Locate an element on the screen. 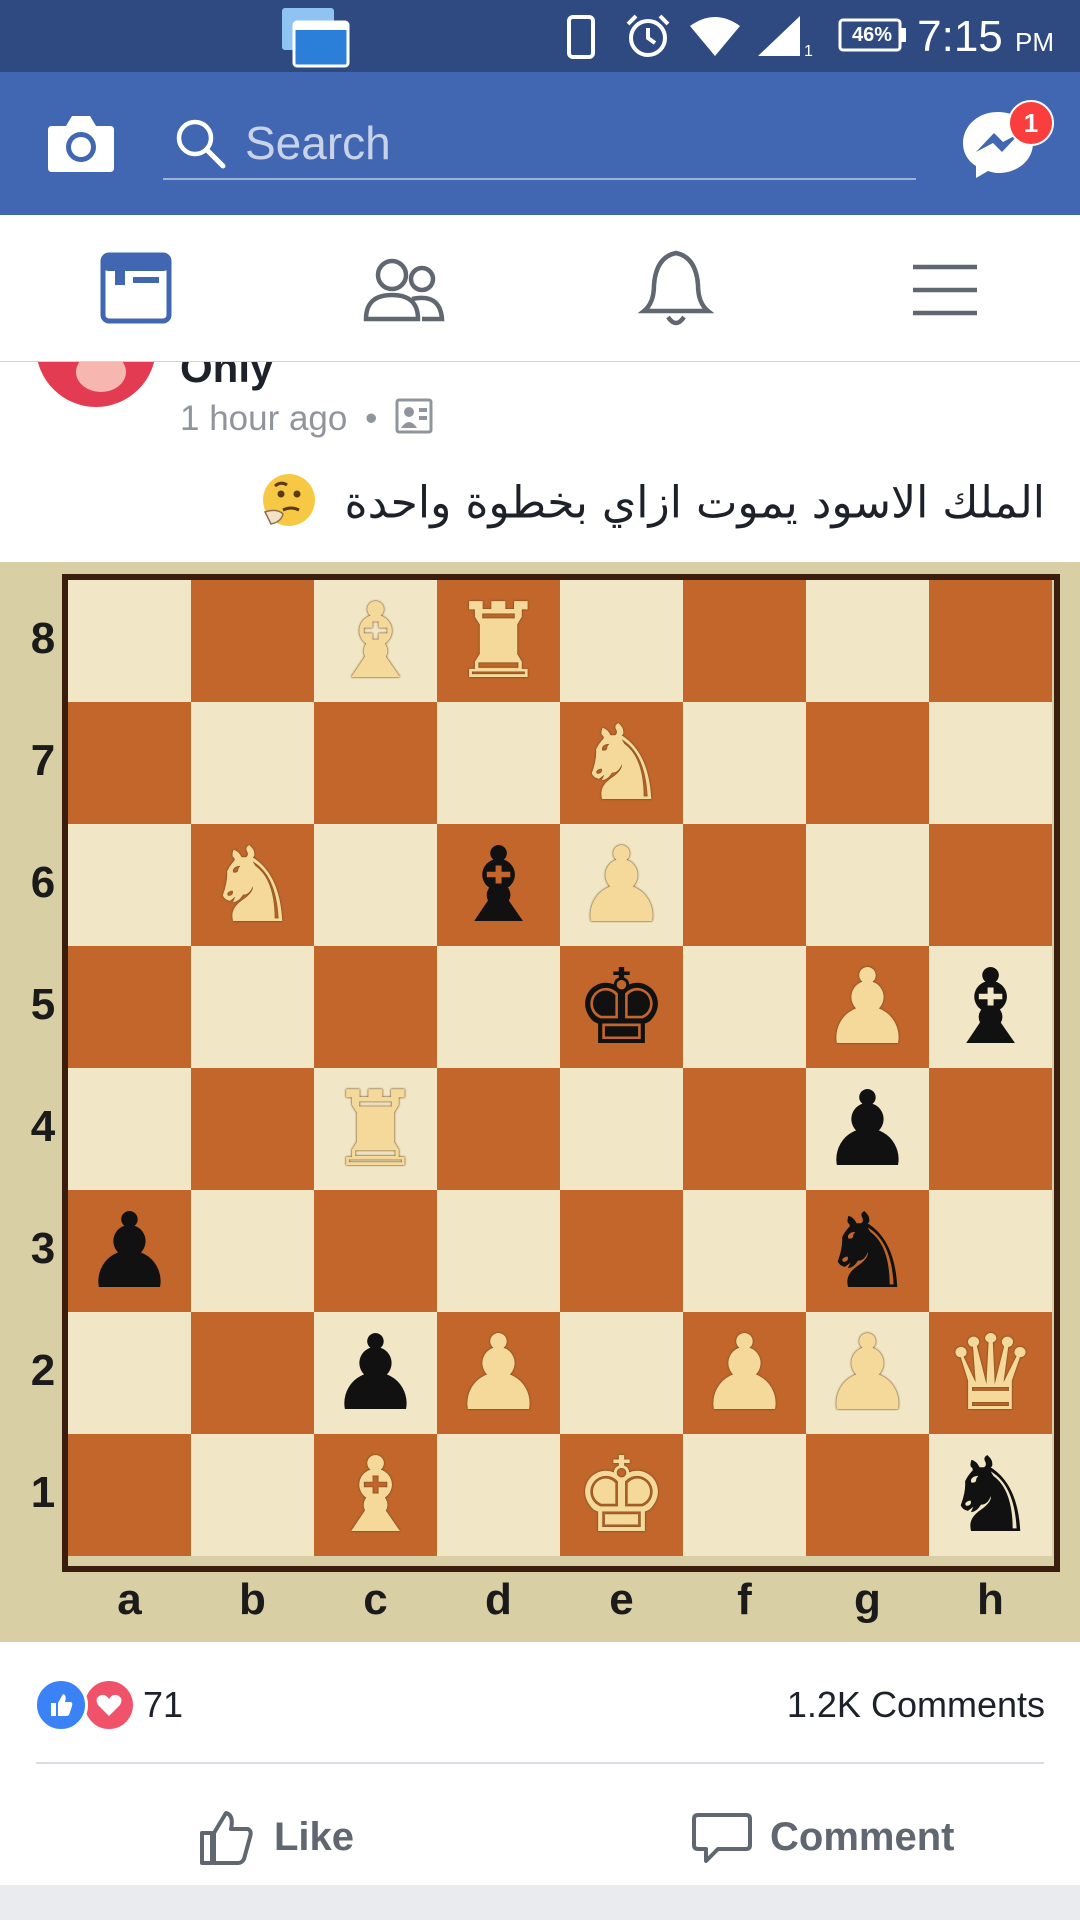 The height and width of the screenshot is (1920, 1080). clock-time: 7:15 is located at coordinates (960, 36).